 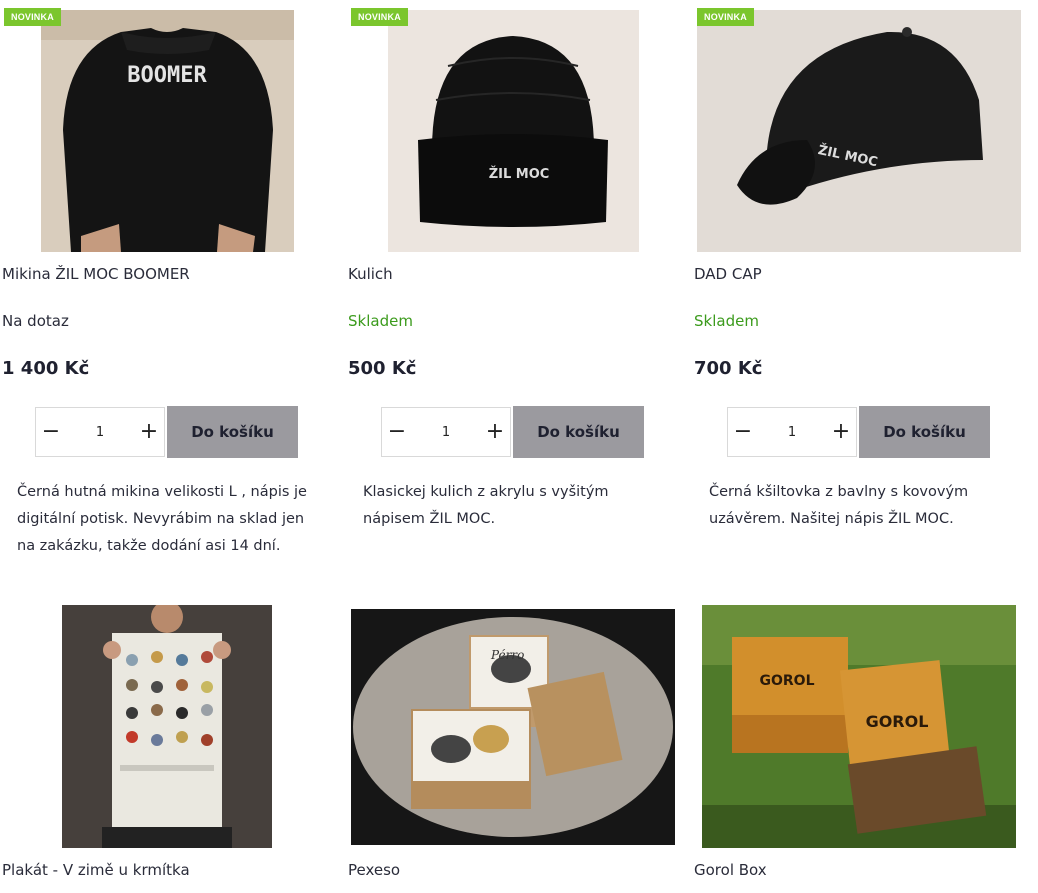 What do you see at coordinates (519, 174) in the screenshot?
I see `beanie-embroidery-text: ŽIL MOC` at bounding box center [519, 174].